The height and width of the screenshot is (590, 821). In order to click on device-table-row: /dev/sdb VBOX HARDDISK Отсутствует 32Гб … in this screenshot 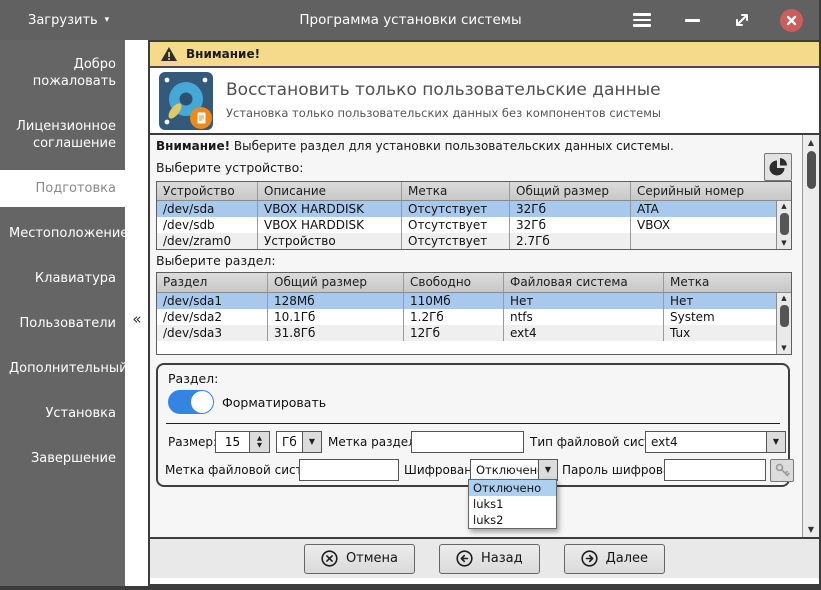, I will do `click(466, 225)`.